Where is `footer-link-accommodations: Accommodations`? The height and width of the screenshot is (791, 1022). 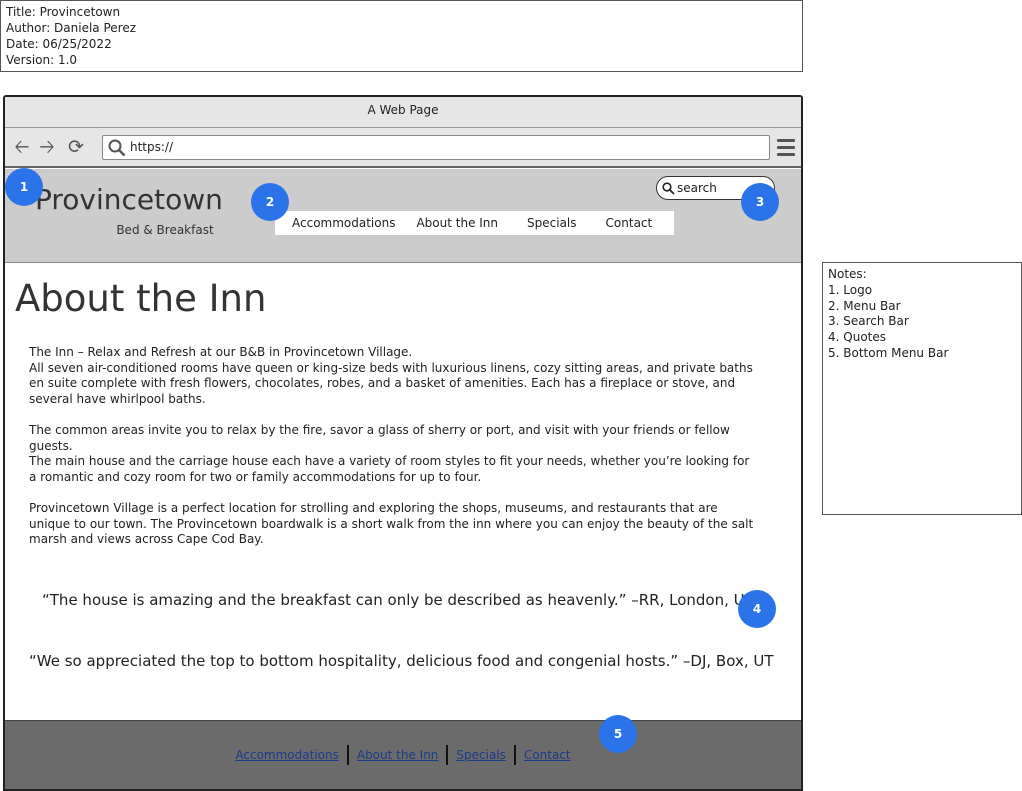 footer-link-accommodations: Accommodations is located at coordinates (286, 755).